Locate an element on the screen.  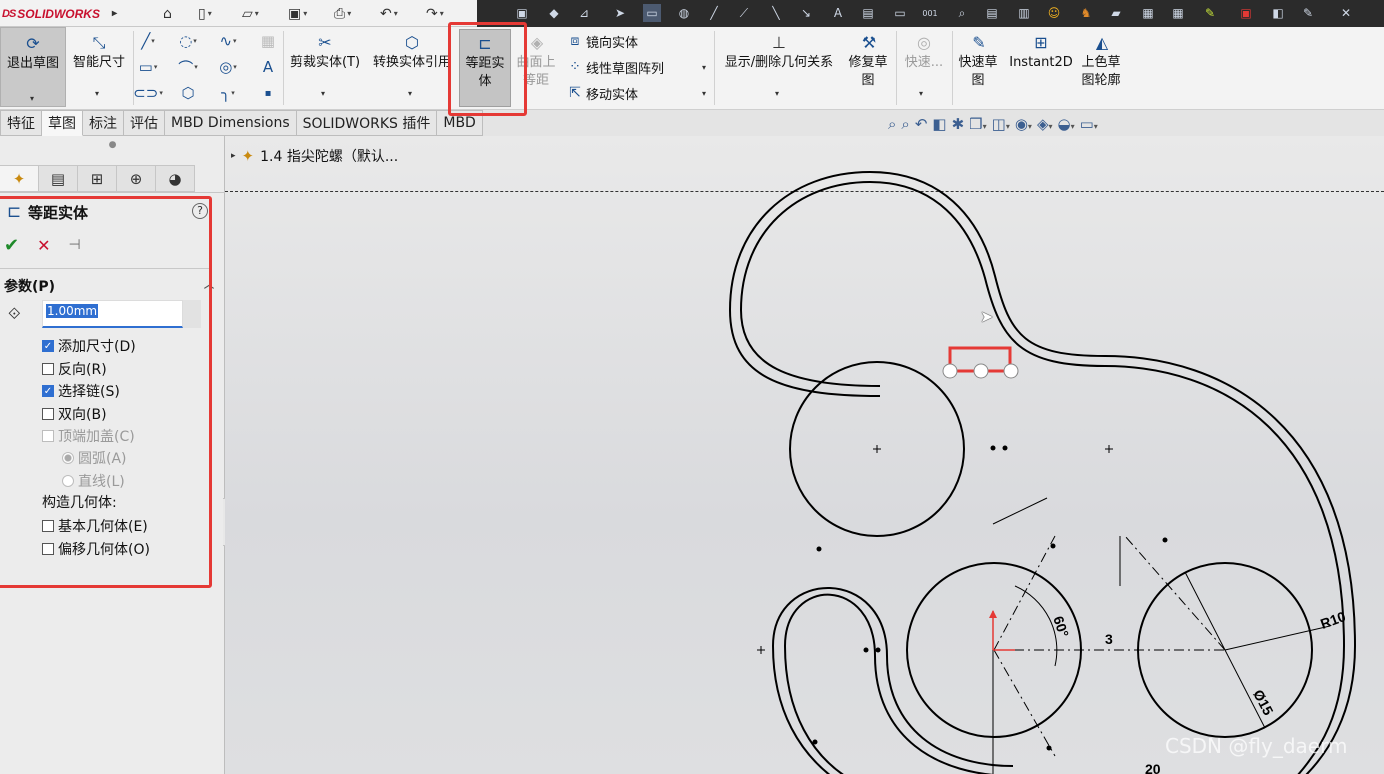
parameters-group-header: 参数(P) ︿ is located at coordinates (110, 286).